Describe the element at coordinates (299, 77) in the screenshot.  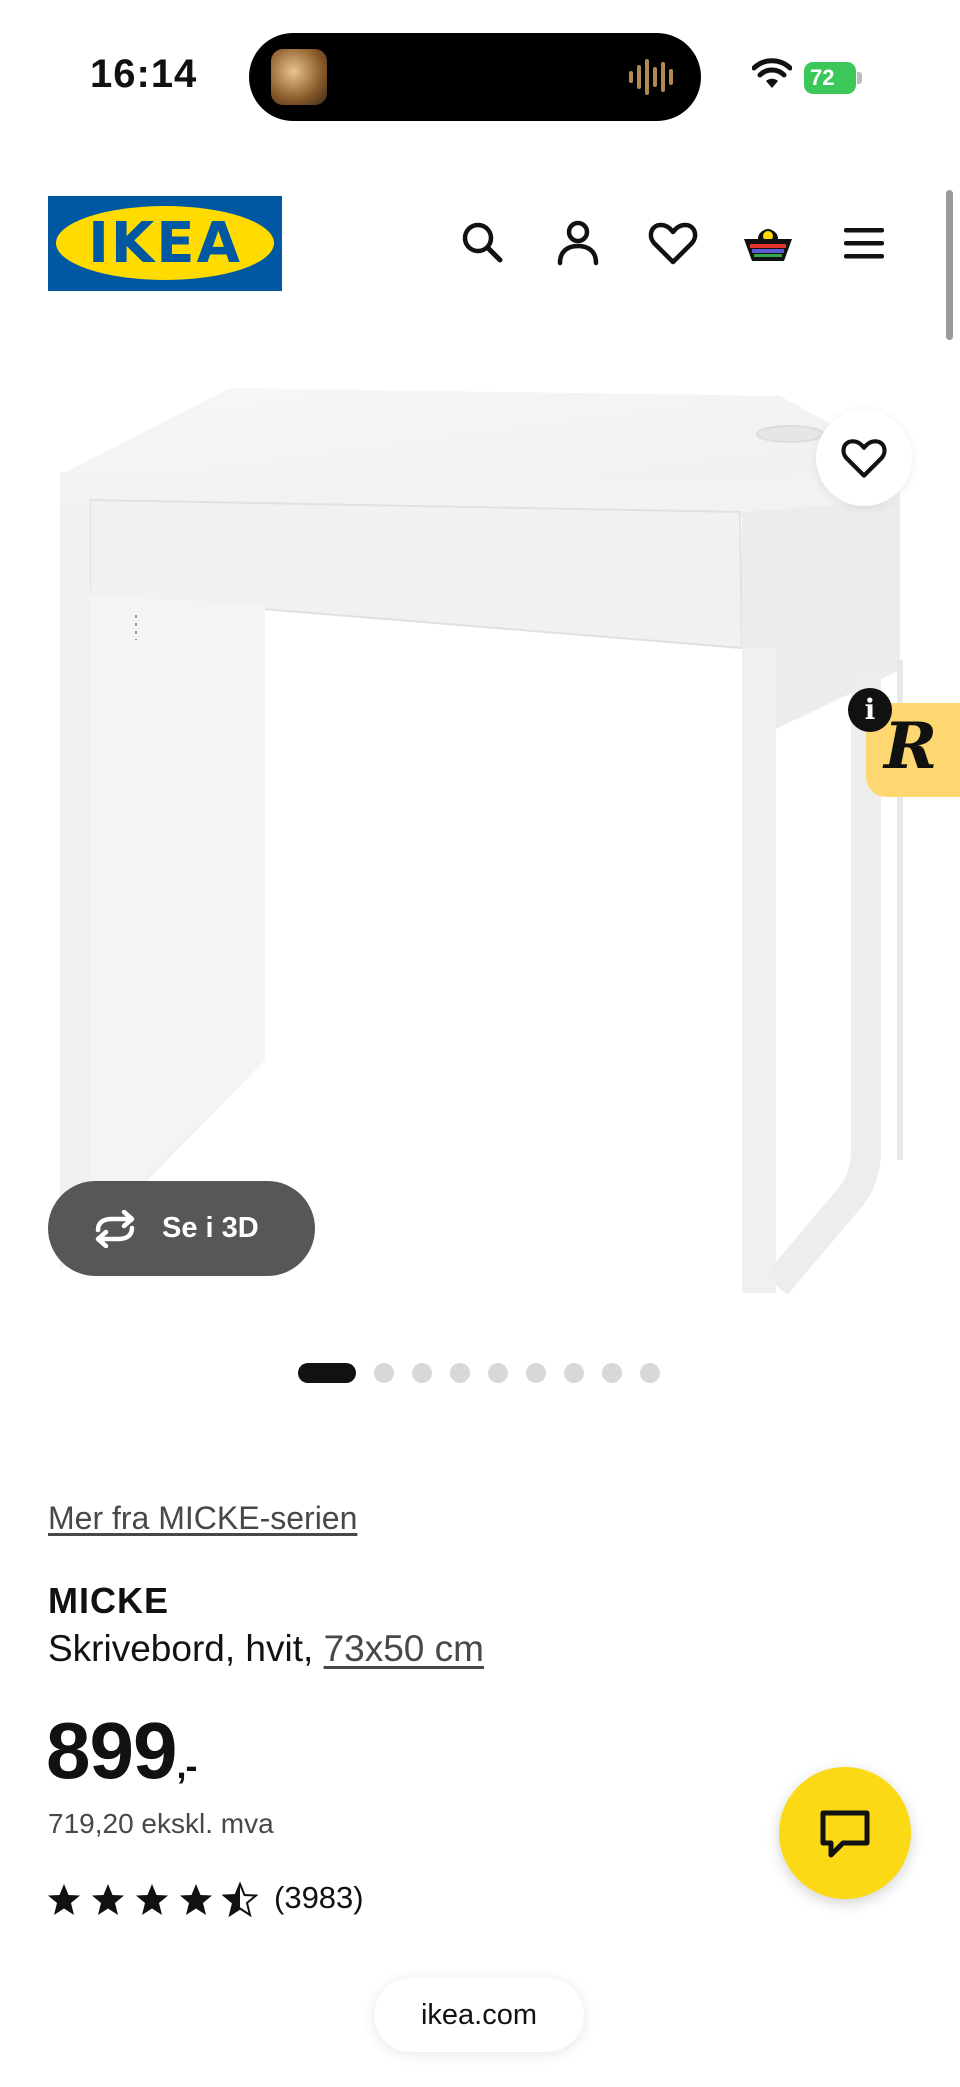
I see `now-playing-artwork` at that location.